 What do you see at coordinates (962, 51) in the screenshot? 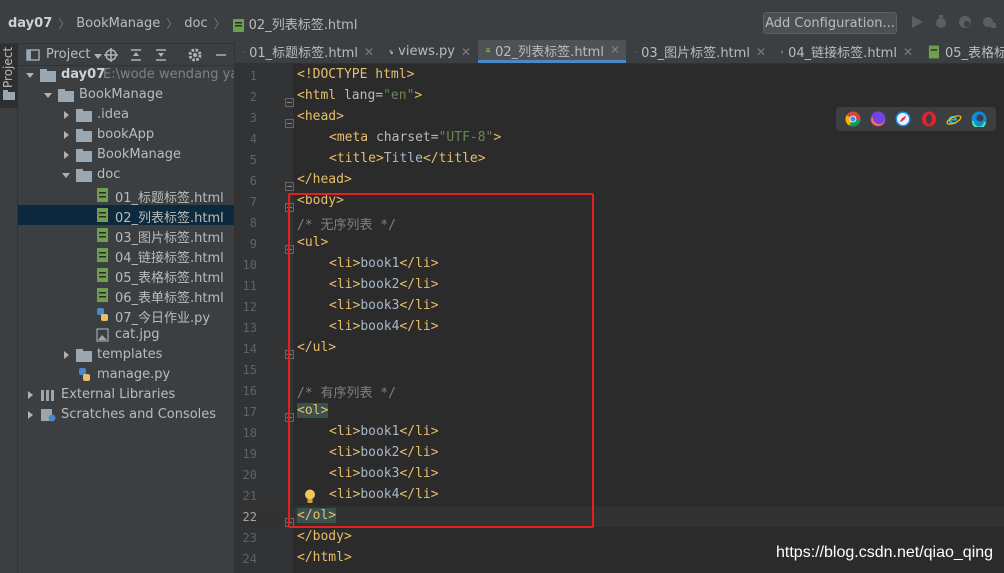
I see `tab-05: 05_表格标签` at bounding box center [962, 51].